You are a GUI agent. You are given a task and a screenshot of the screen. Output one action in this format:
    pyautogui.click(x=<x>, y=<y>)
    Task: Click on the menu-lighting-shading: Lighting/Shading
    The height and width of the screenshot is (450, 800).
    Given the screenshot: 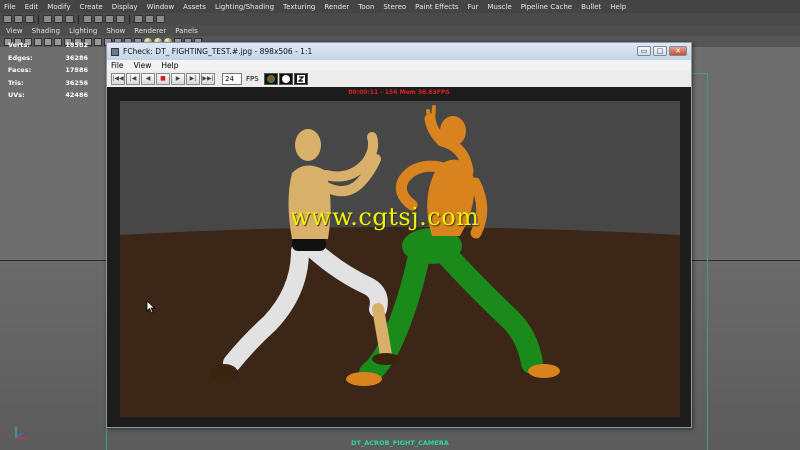 What is the action you would take?
    pyautogui.click(x=244, y=7)
    